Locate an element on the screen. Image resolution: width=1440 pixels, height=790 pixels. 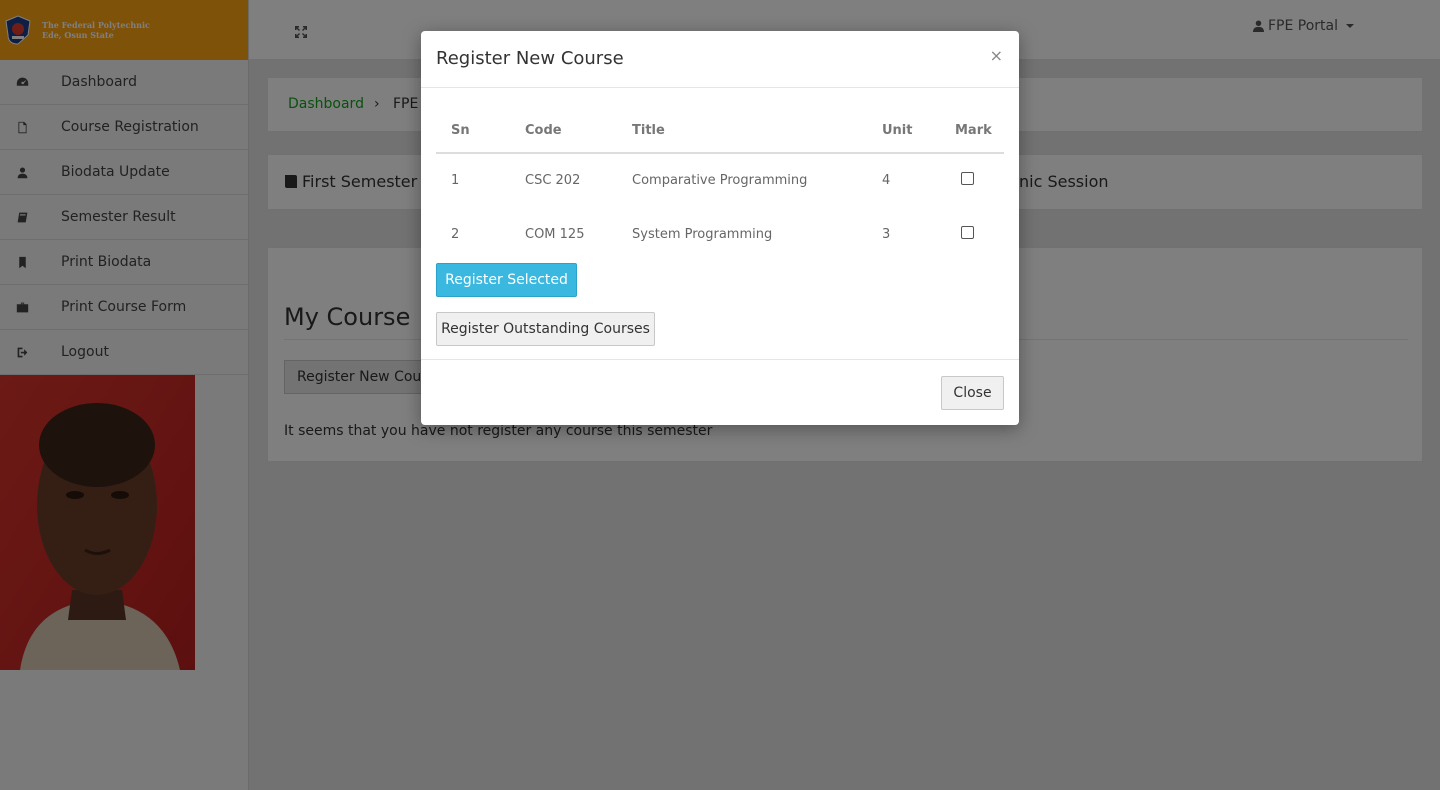
modal-title: Register New Course is located at coordinates (530, 58).